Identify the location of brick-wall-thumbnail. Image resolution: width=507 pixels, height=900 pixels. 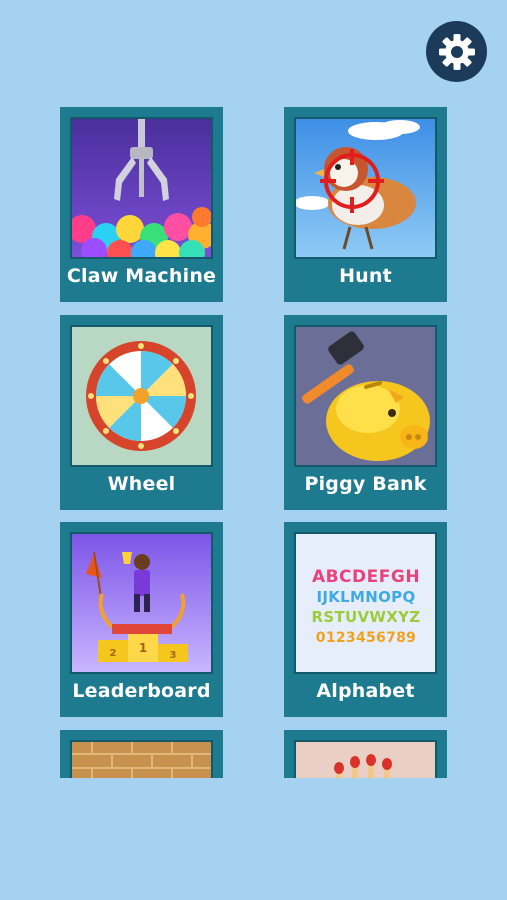
(141, 759).